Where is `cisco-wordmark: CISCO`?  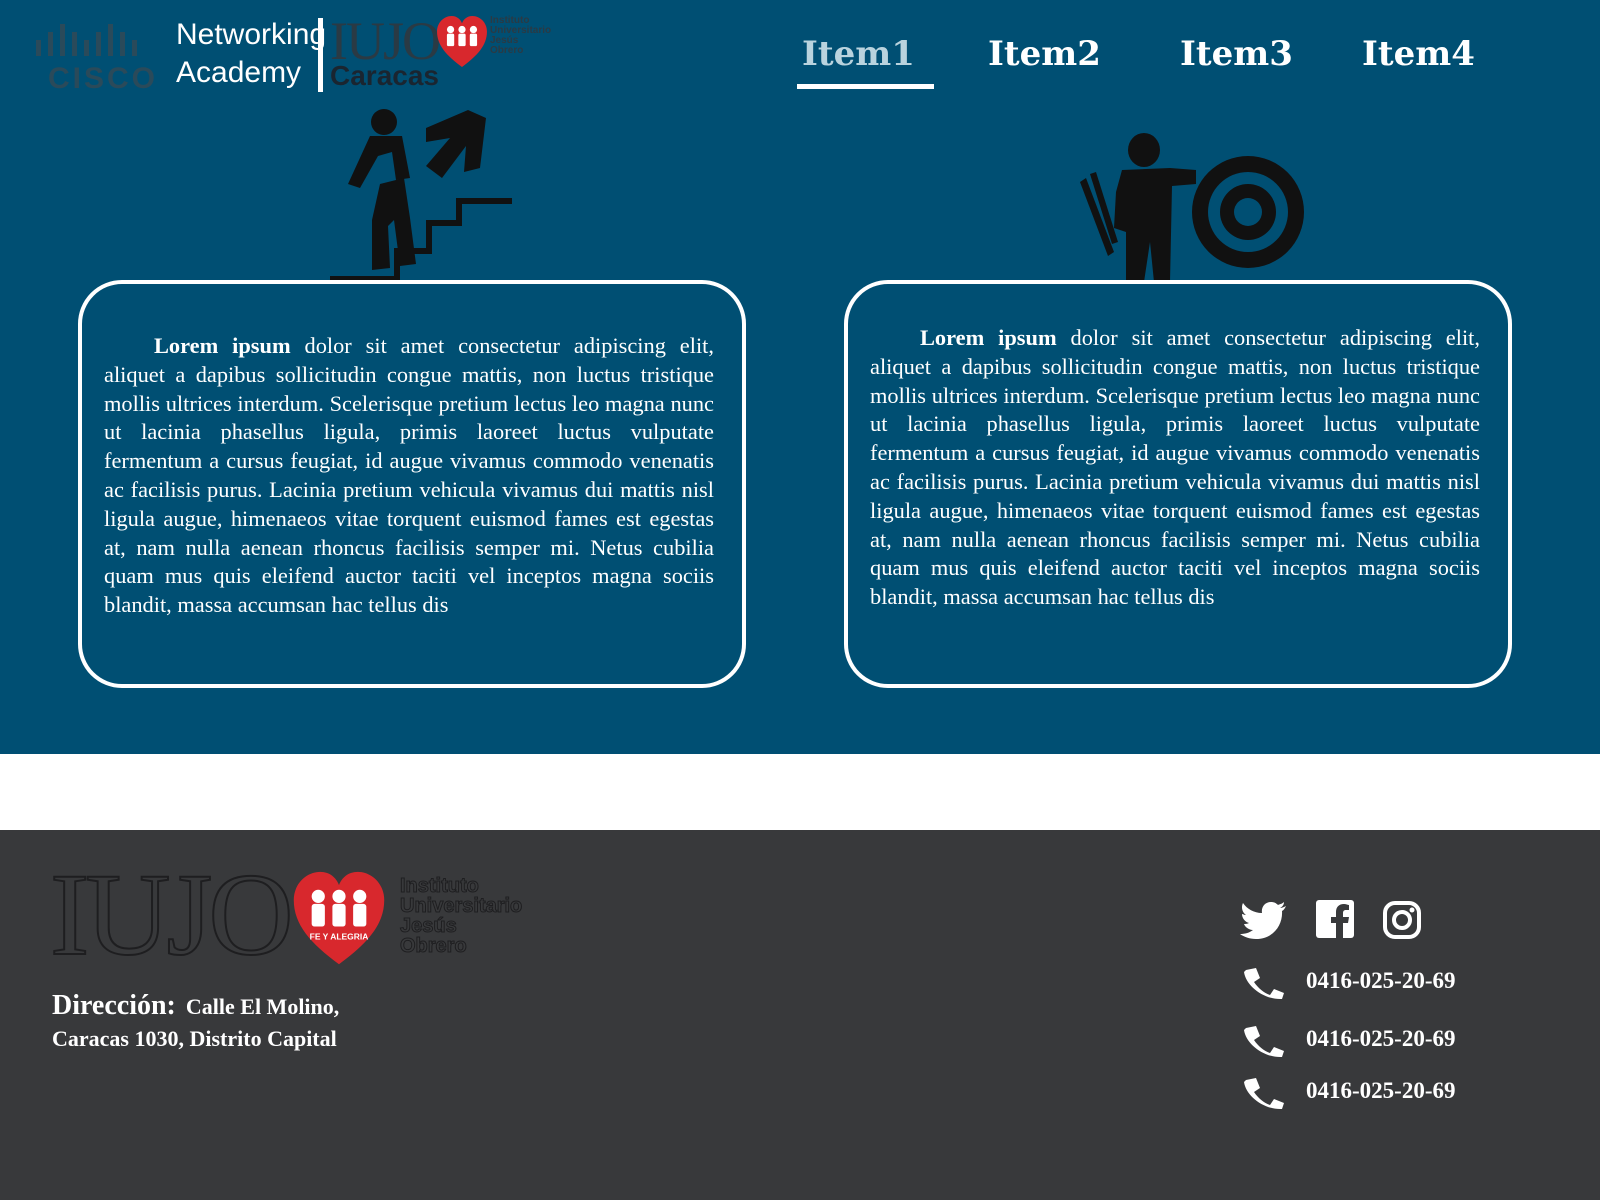 cisco-wordmark: CISCO is located at coordinates (103, 78).